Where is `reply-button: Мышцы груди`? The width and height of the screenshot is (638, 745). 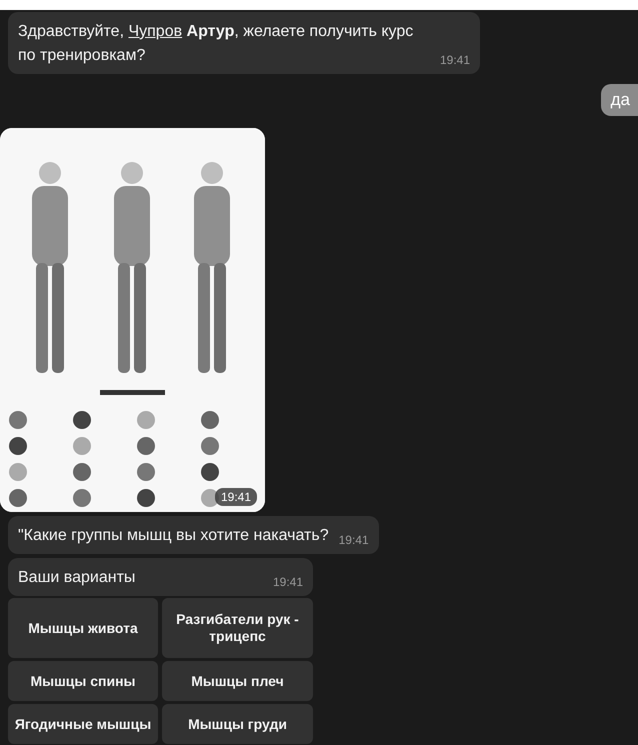
reply-button: Мышцы груди is located at coordinates (237, 724).